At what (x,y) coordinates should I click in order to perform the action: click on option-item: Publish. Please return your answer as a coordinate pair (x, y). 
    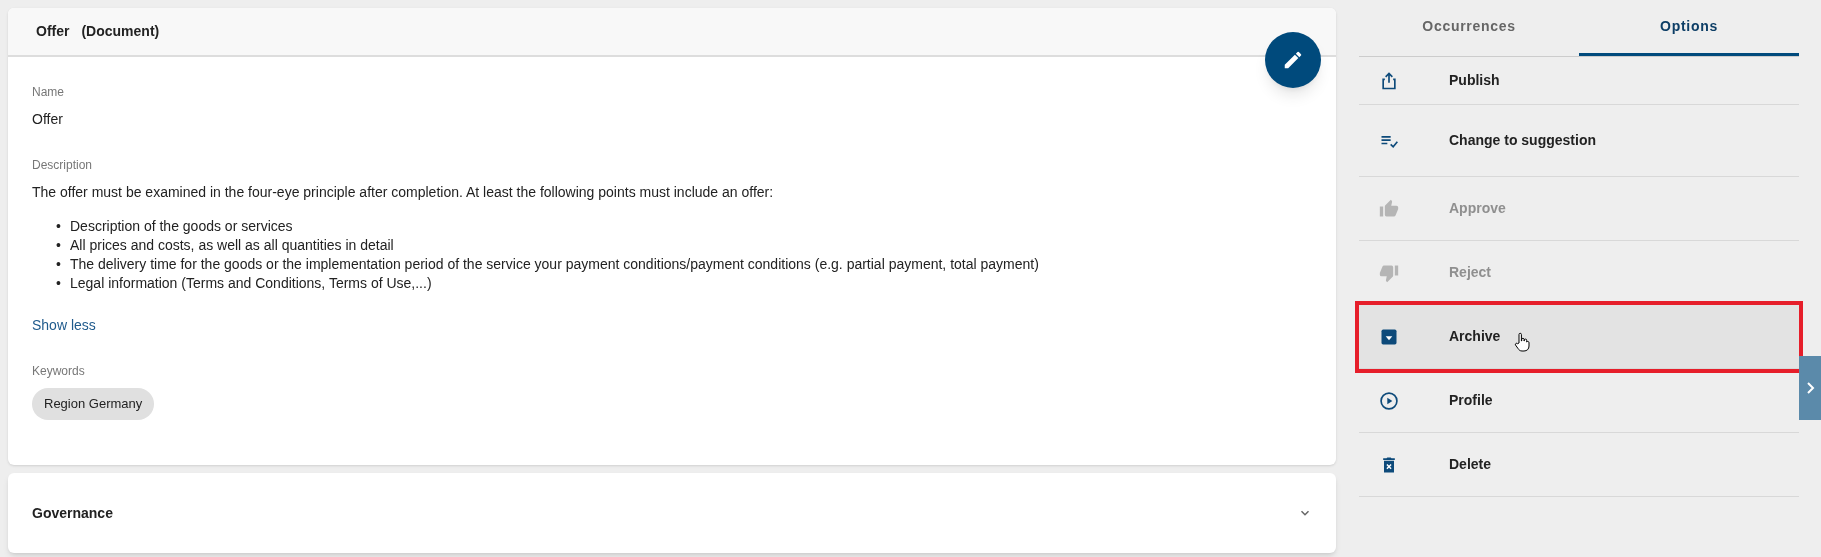
    Looking at the image, I should click on (1579, 81).